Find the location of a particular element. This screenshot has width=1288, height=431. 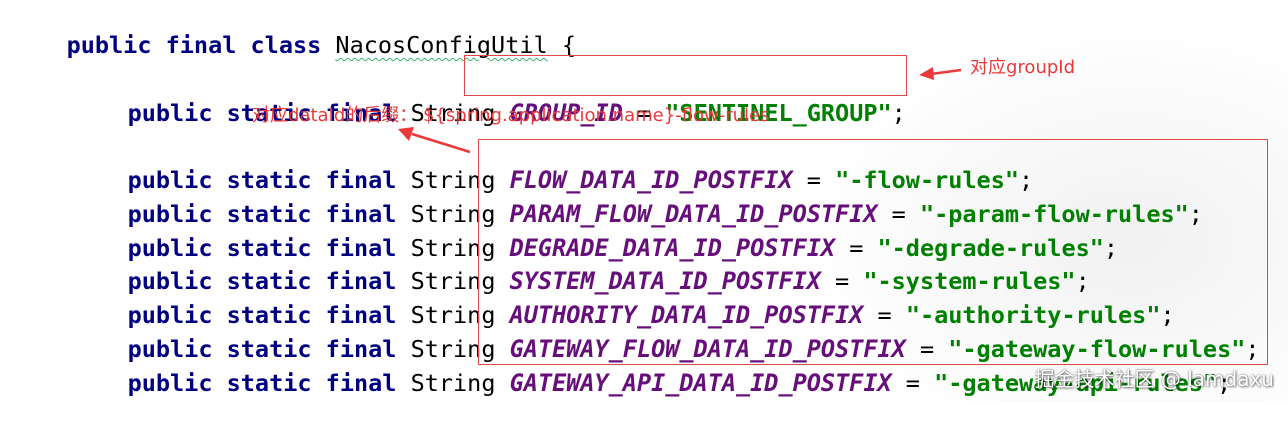

group-id-annotation: 对应groupId is located at coordinates (1023, 67).